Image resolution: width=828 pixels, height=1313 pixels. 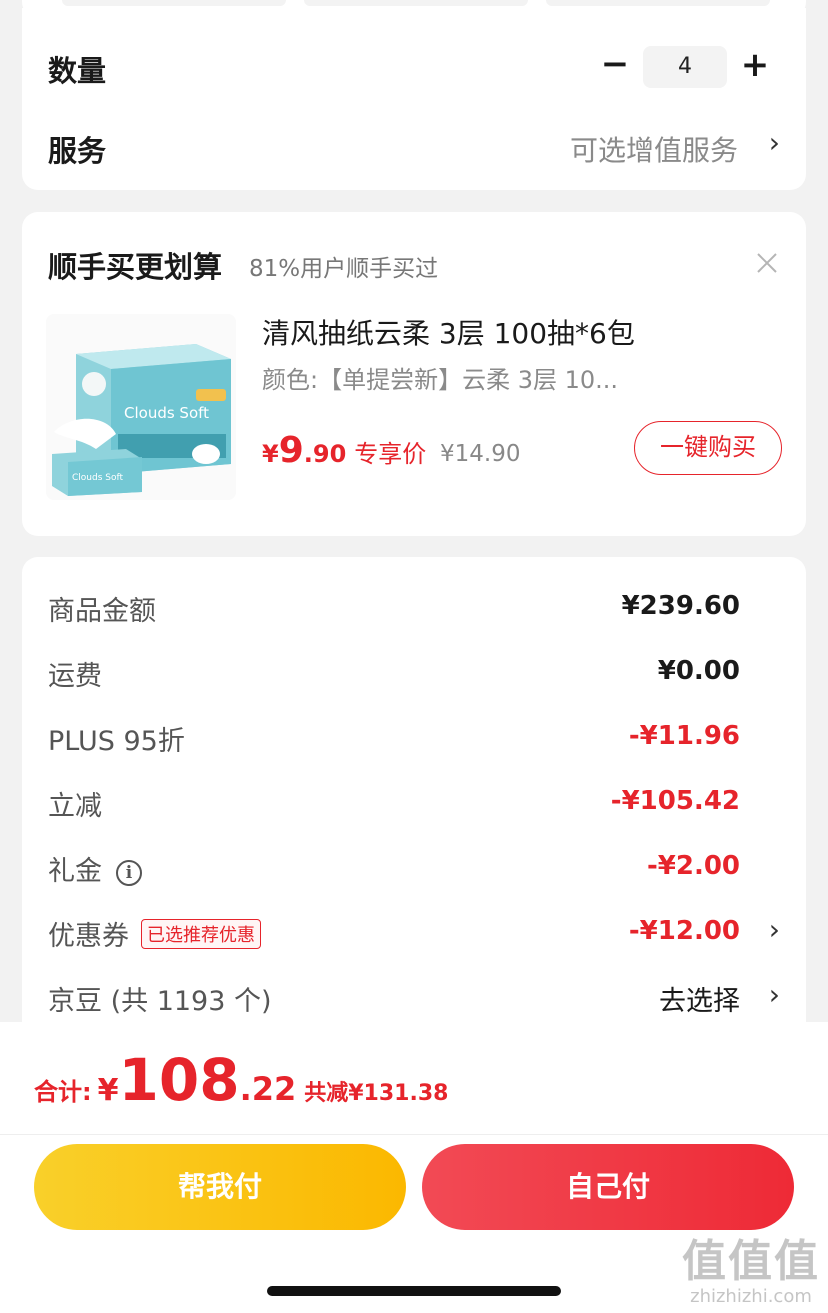 I want to click on plus-discount-value: -¥11.96, so click(x=684, y=736).